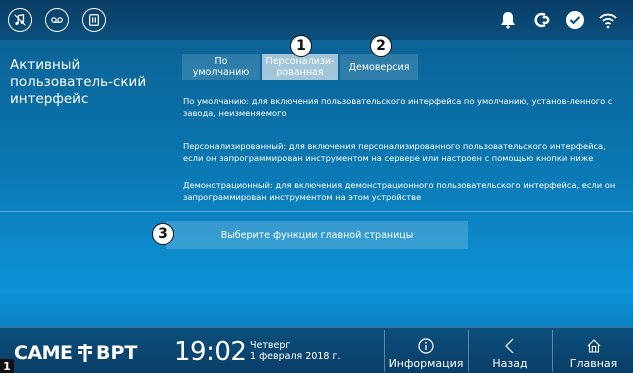  What do you see at coordinates (608, 20) in the screenshot?
I see `wifi-icon` at bounding box center [608, 20].